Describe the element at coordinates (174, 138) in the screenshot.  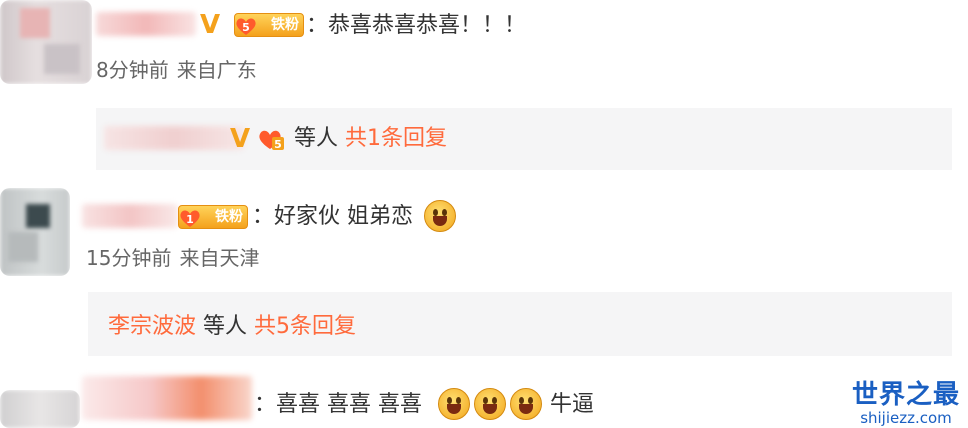
I see `reply-username-redacted` at that location.